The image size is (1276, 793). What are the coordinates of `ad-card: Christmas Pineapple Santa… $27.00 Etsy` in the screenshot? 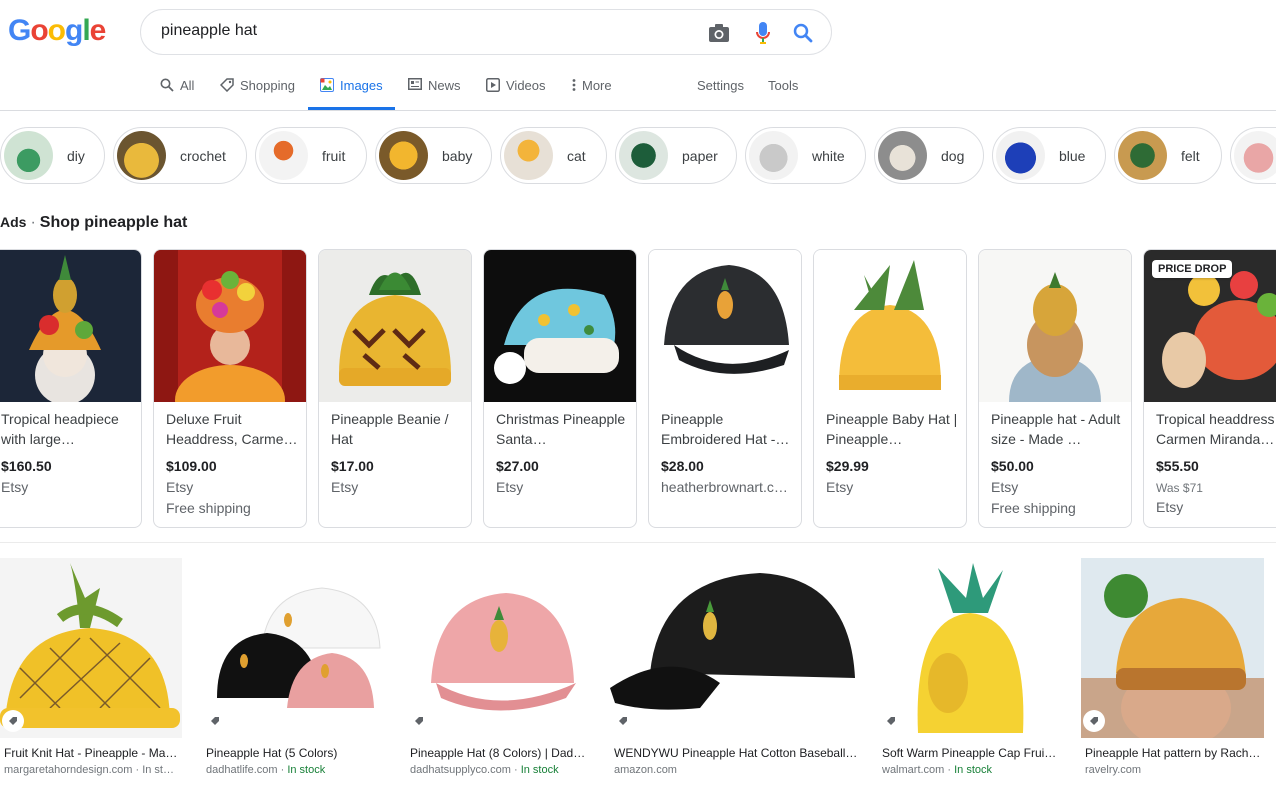 It's located at (560, 388).